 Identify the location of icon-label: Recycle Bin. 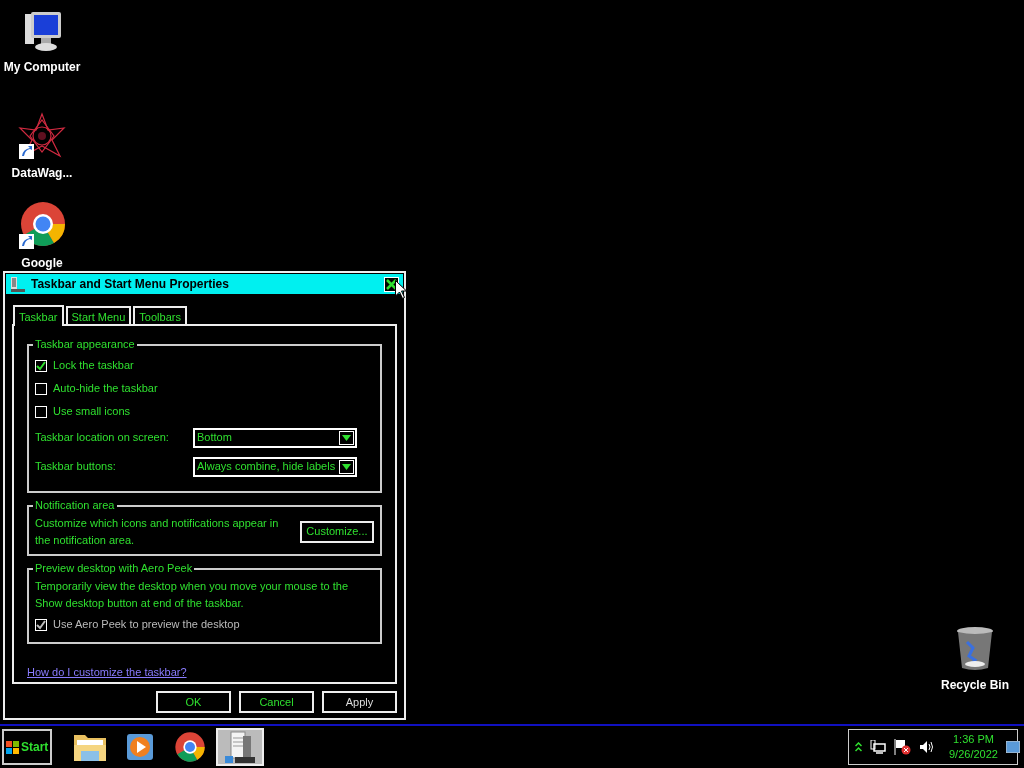
(974, 685).